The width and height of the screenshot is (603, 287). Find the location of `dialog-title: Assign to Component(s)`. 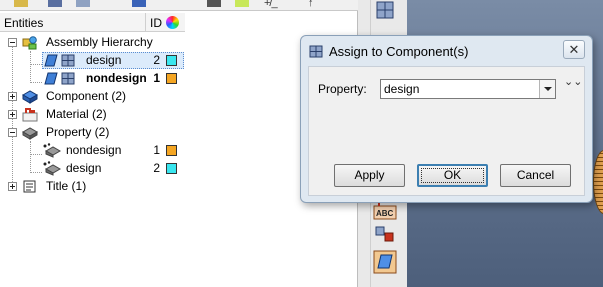

dialog-title: Assign to Component(s) is located at coordinates (399, 51).